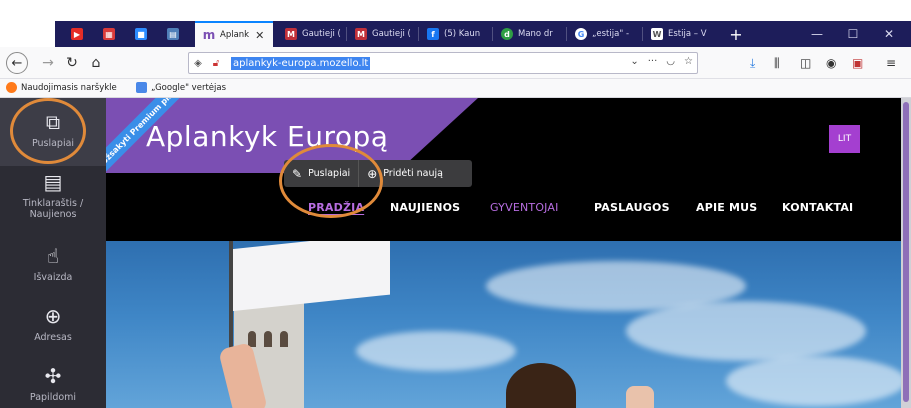 This screenshot has height=408, width=911. Describe the element at coordinates (853, 34) in the screenshot. I see `maximize-button: ☐` at that location.